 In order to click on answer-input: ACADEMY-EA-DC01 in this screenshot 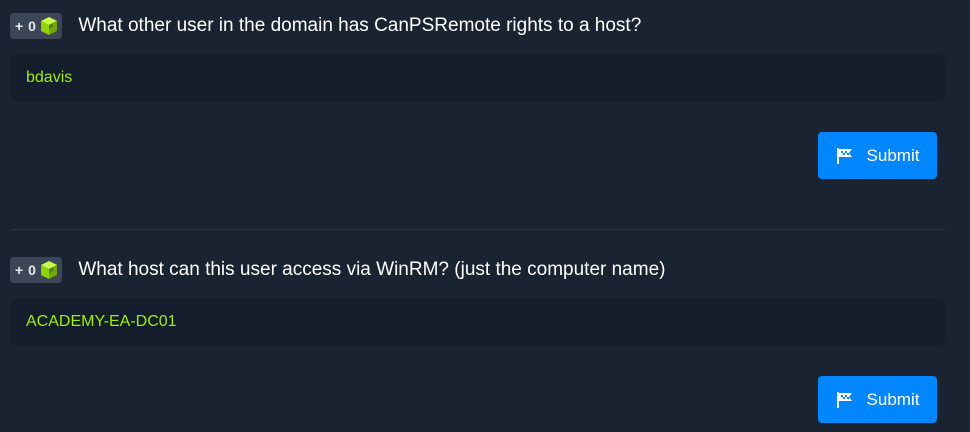, I will do `click(478, 322)`.